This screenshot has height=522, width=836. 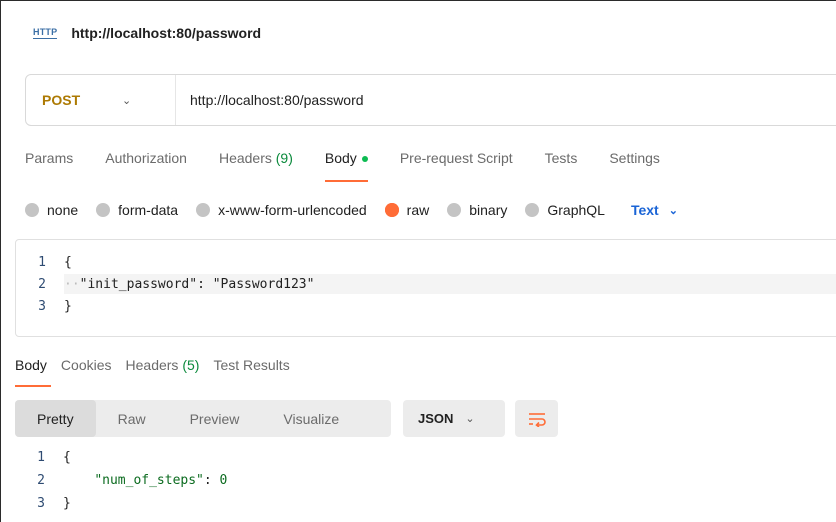 I want to click on response-format-label: JSON, so click(x=436, y=418).